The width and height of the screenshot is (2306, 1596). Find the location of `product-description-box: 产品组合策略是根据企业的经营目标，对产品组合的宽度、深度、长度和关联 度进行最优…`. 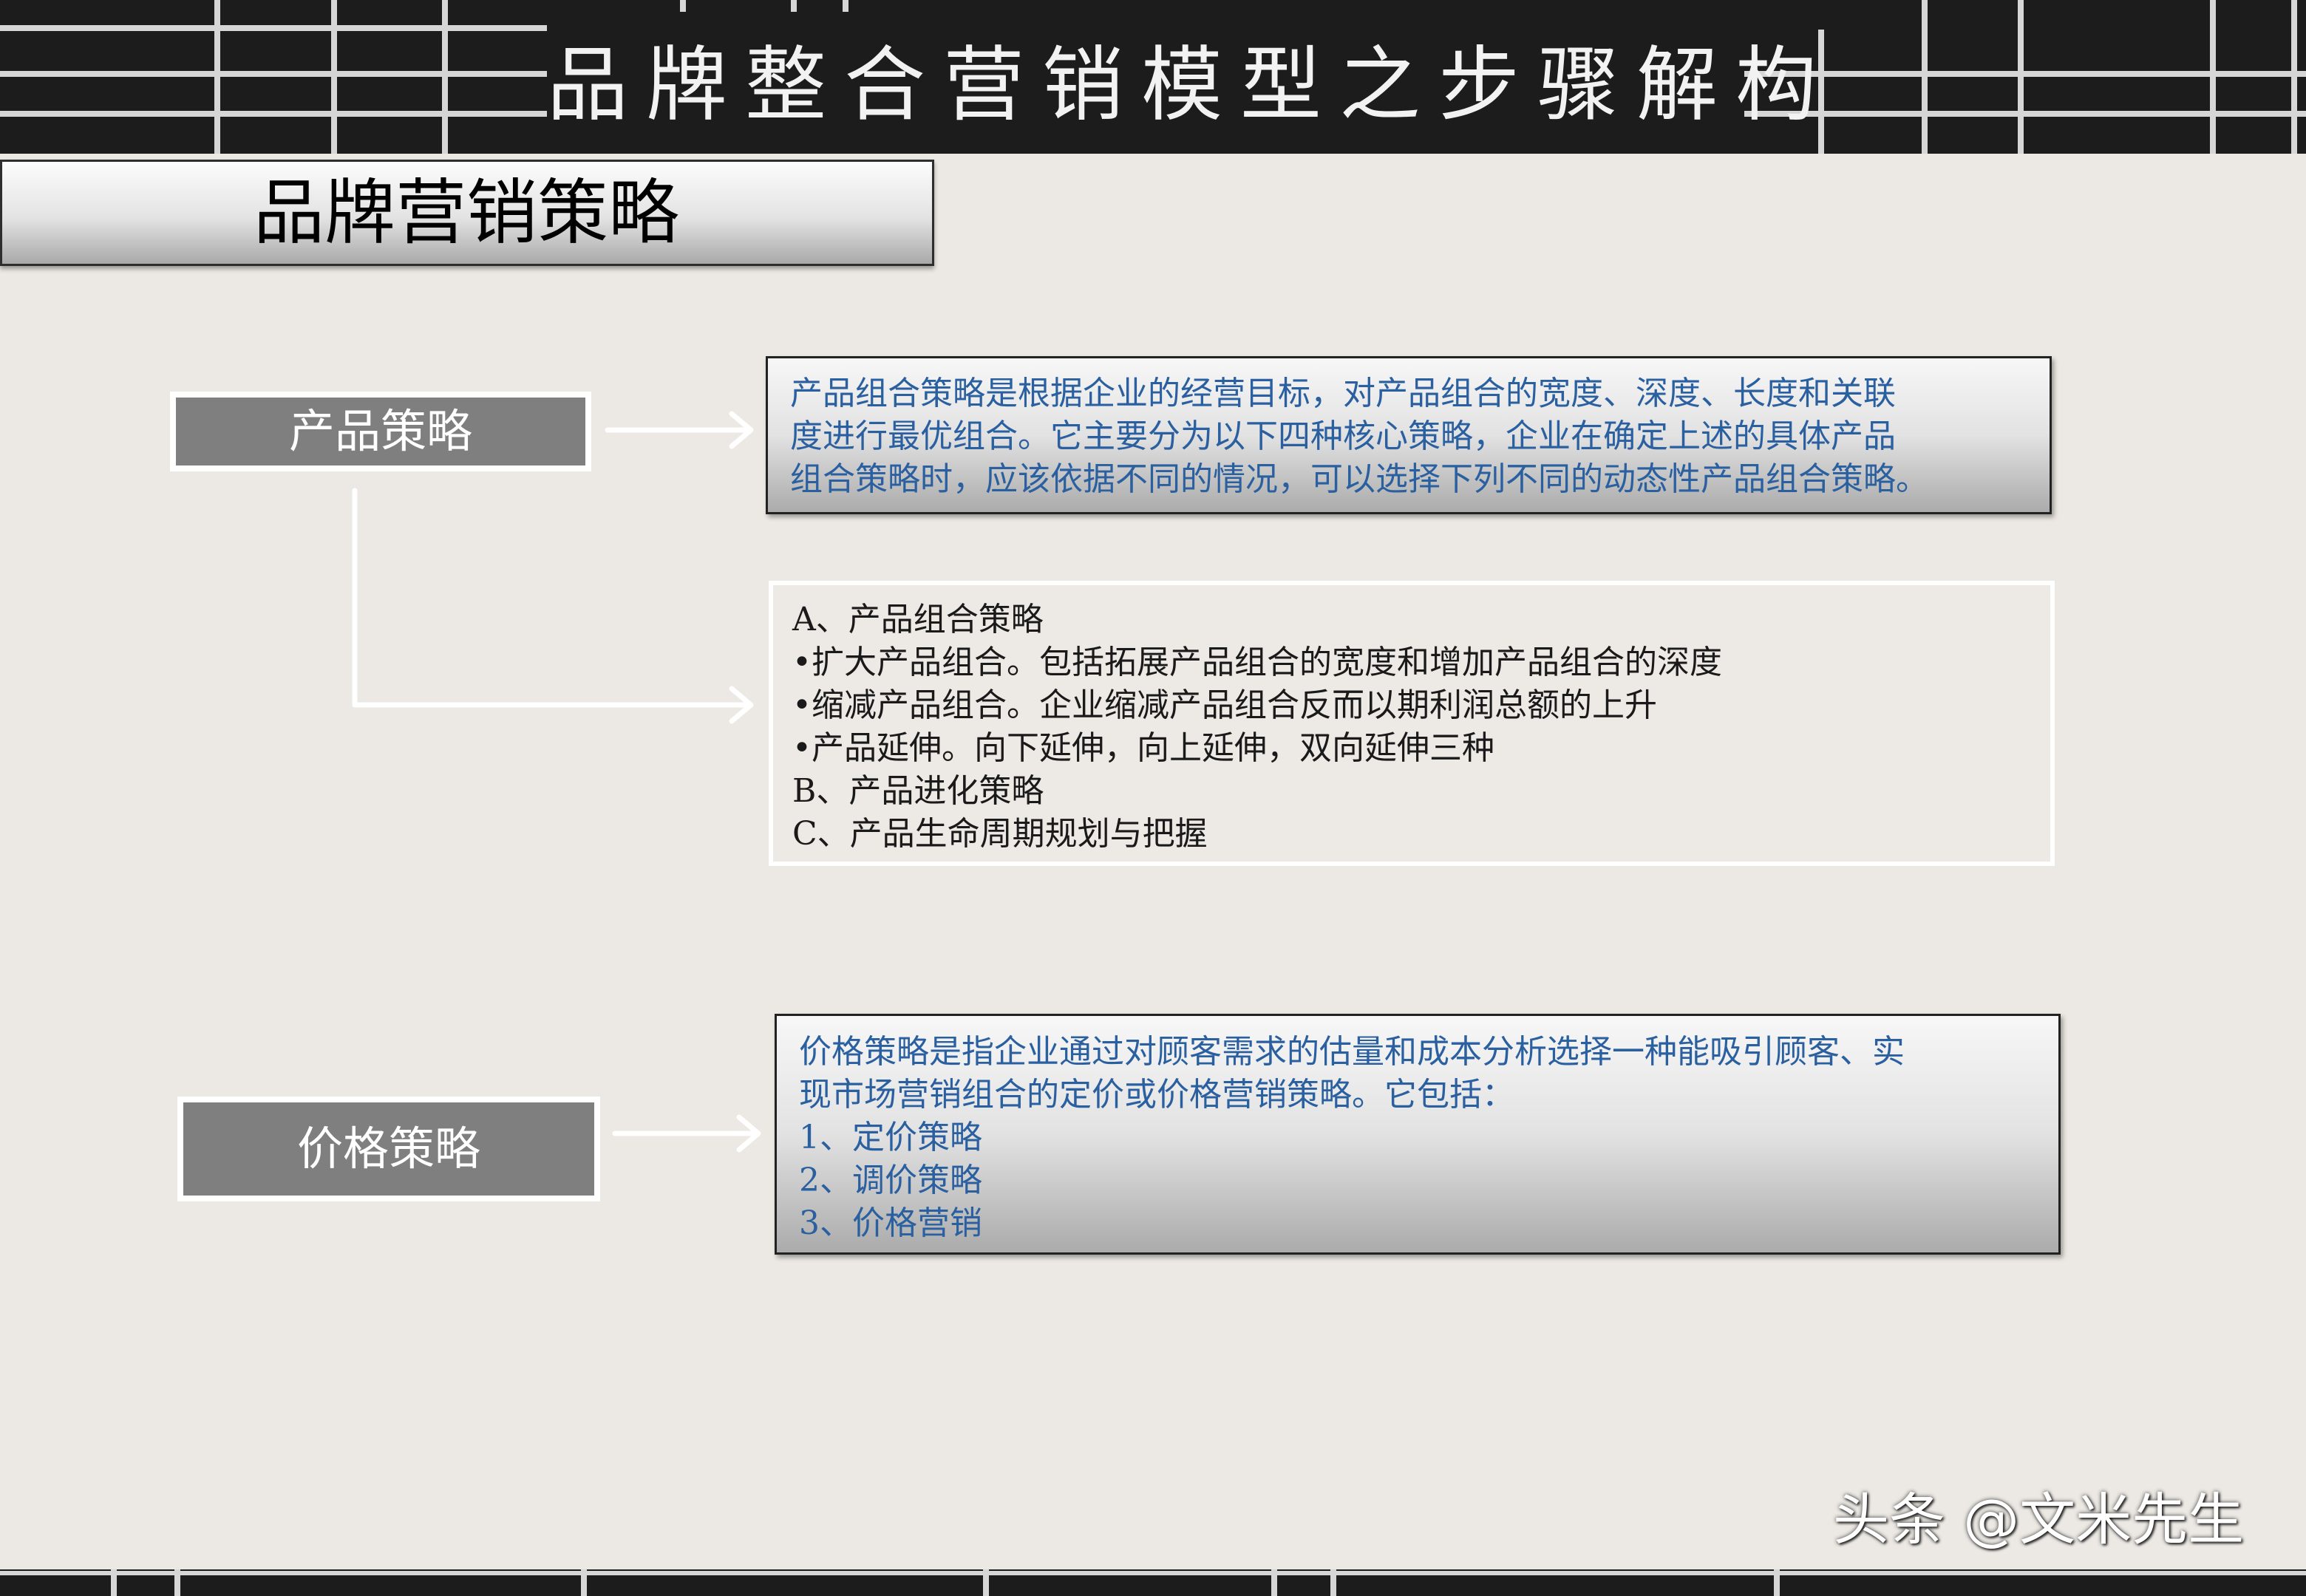

product-description-box: 产品组合策略是根据企业的经营目标，对产品组合的宽度、深度、长度和关联 度进行最优… is located at coordinates (1409, 435).